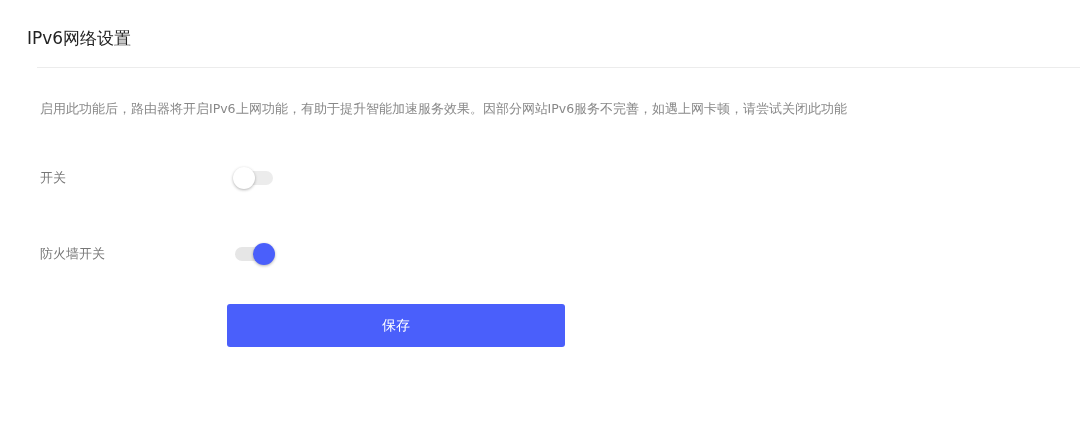  What do you see at coordinates (73, 254) in the screenshot?
I see `setting-label: 防火墙开关` at bounding box center [73, 254].